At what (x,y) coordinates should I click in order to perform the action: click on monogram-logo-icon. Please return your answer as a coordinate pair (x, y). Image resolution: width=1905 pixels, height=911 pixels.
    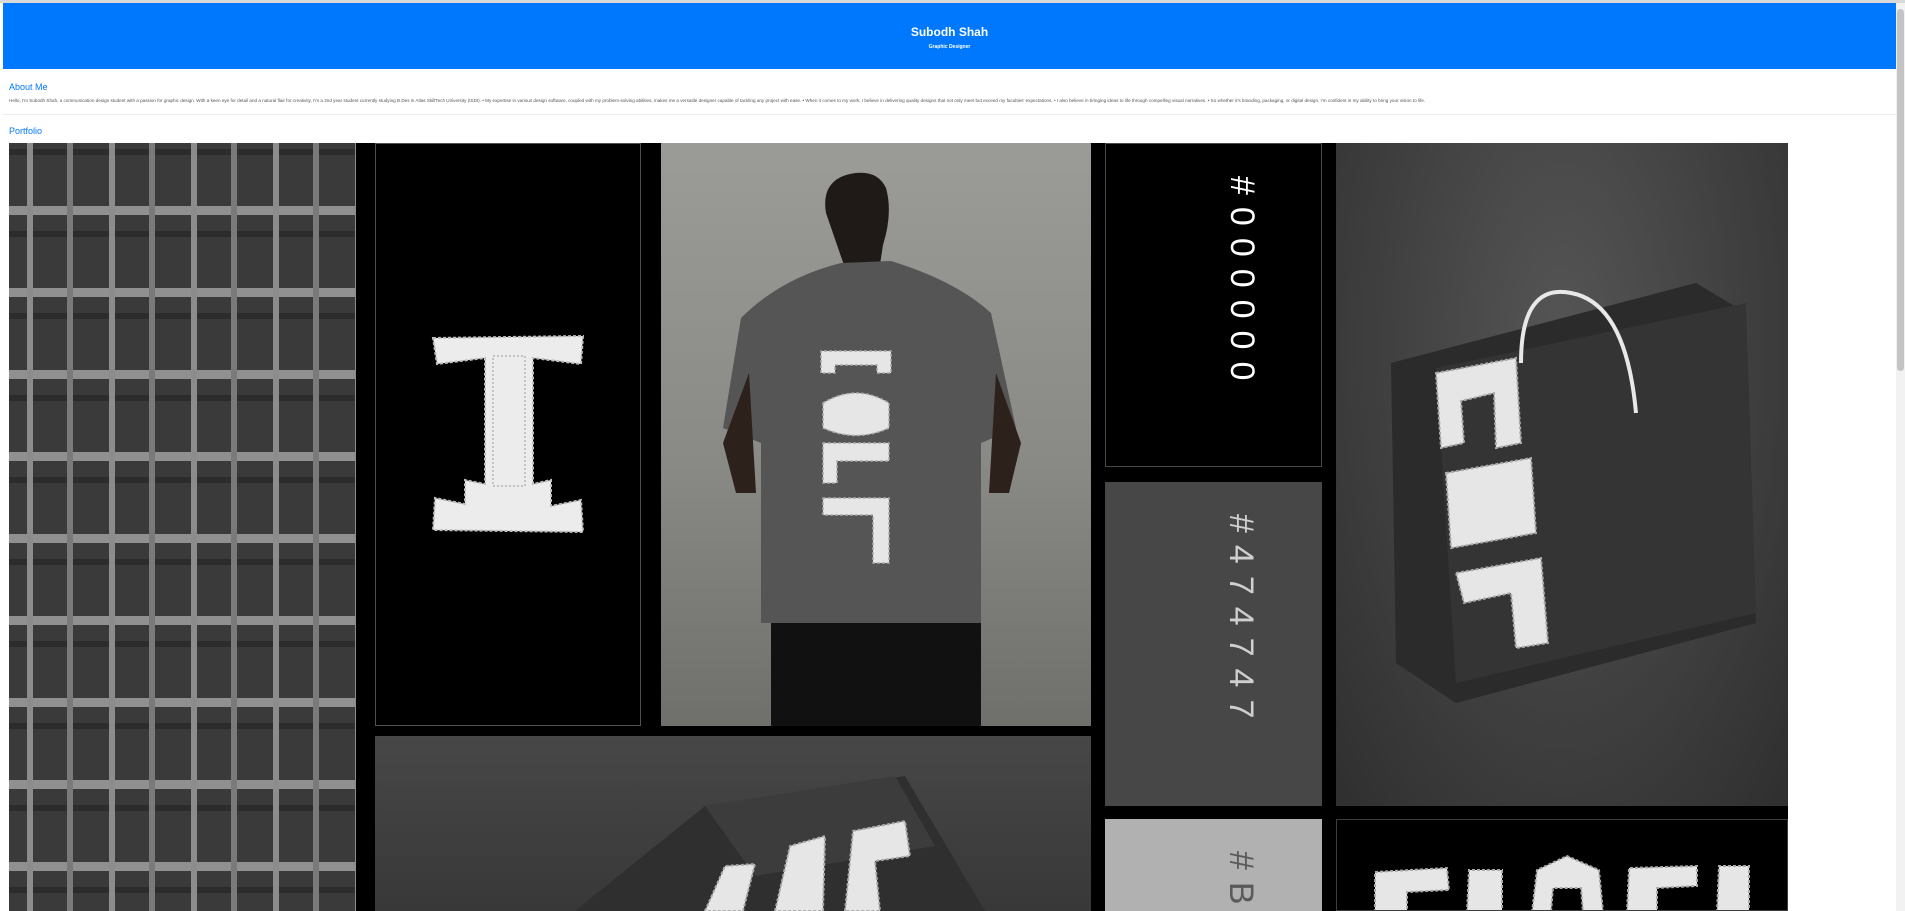
    Looking at the image, I should click on (508, 434).